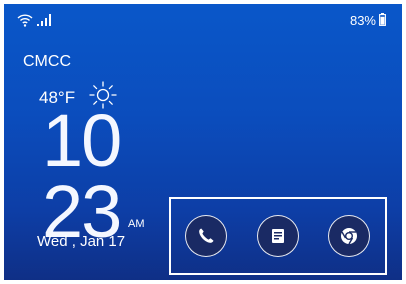 The width and height of the screenshot is (406, 284). Describe the element at coordinates (136, 224) in the screenshot. I see `clock-ampm: AM` at that location.